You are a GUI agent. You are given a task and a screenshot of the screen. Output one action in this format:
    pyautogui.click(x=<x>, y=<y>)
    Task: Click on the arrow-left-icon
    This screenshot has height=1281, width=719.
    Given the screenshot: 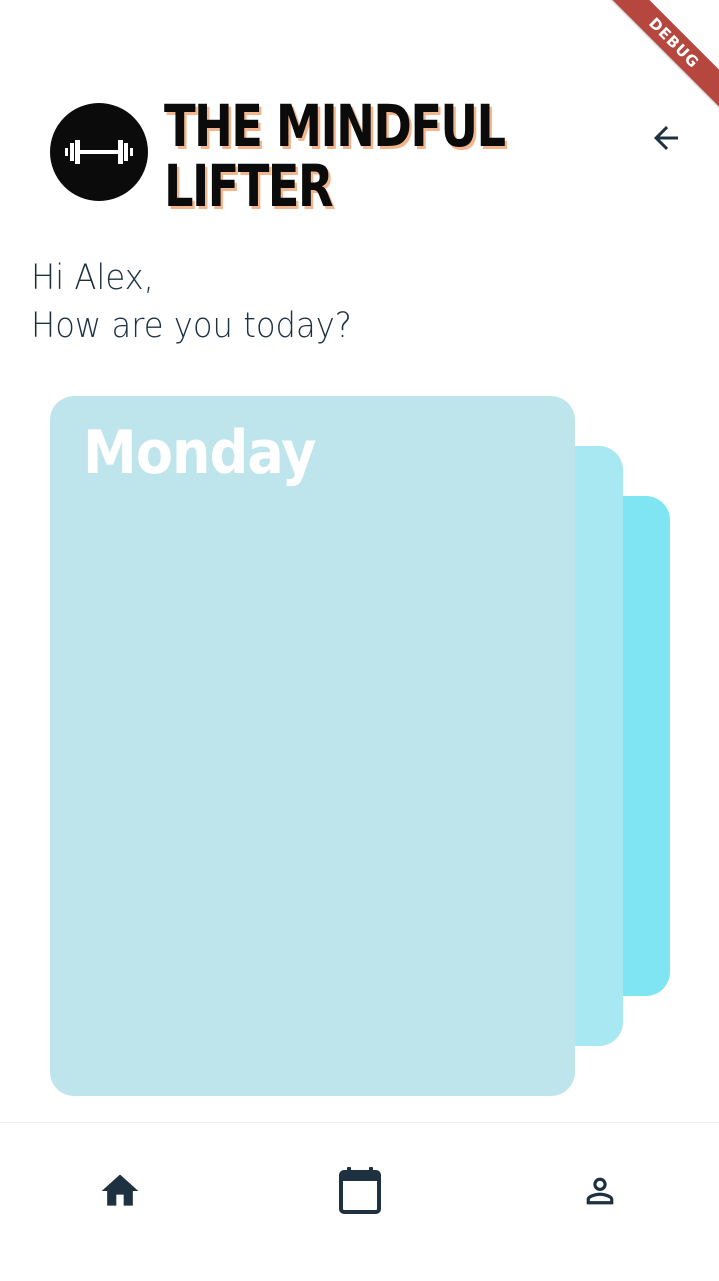 What is the action you would take?
    pyautogui.click(x=666, y=138)
    